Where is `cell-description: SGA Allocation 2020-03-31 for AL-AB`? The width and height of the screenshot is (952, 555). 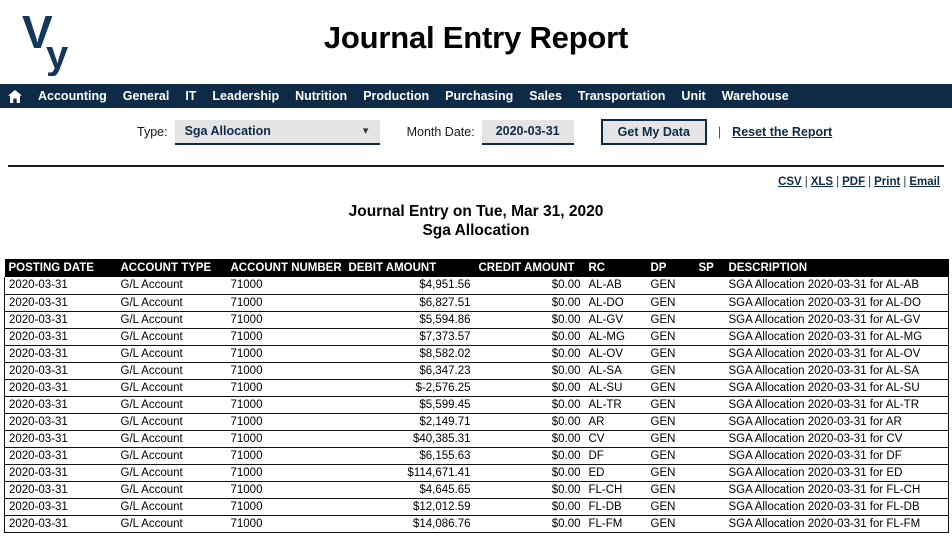 cell-description: SGA Allocation 2020-03-31 for AL-AB is located at coordinates (836, 286).